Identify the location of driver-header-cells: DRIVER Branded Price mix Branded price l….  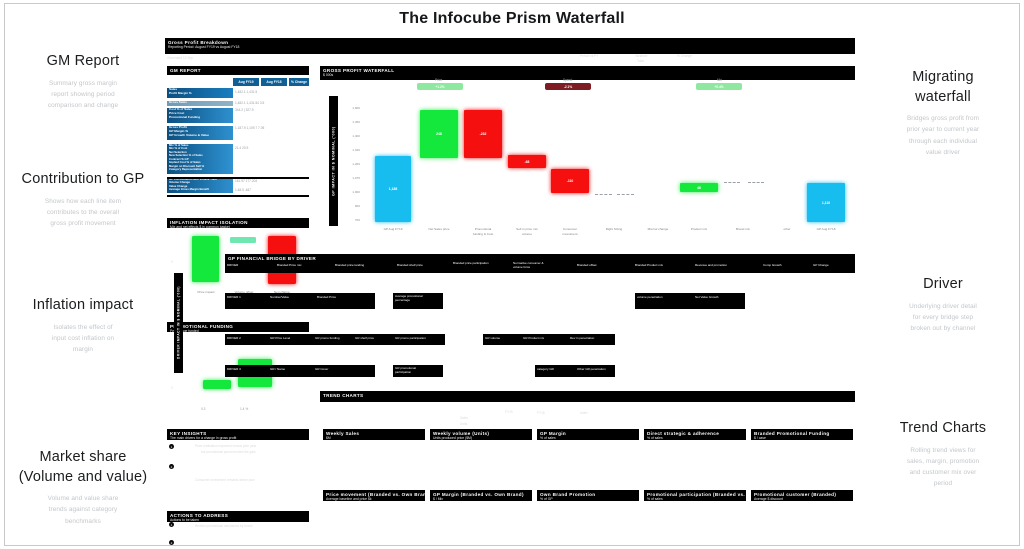
(540, 266).